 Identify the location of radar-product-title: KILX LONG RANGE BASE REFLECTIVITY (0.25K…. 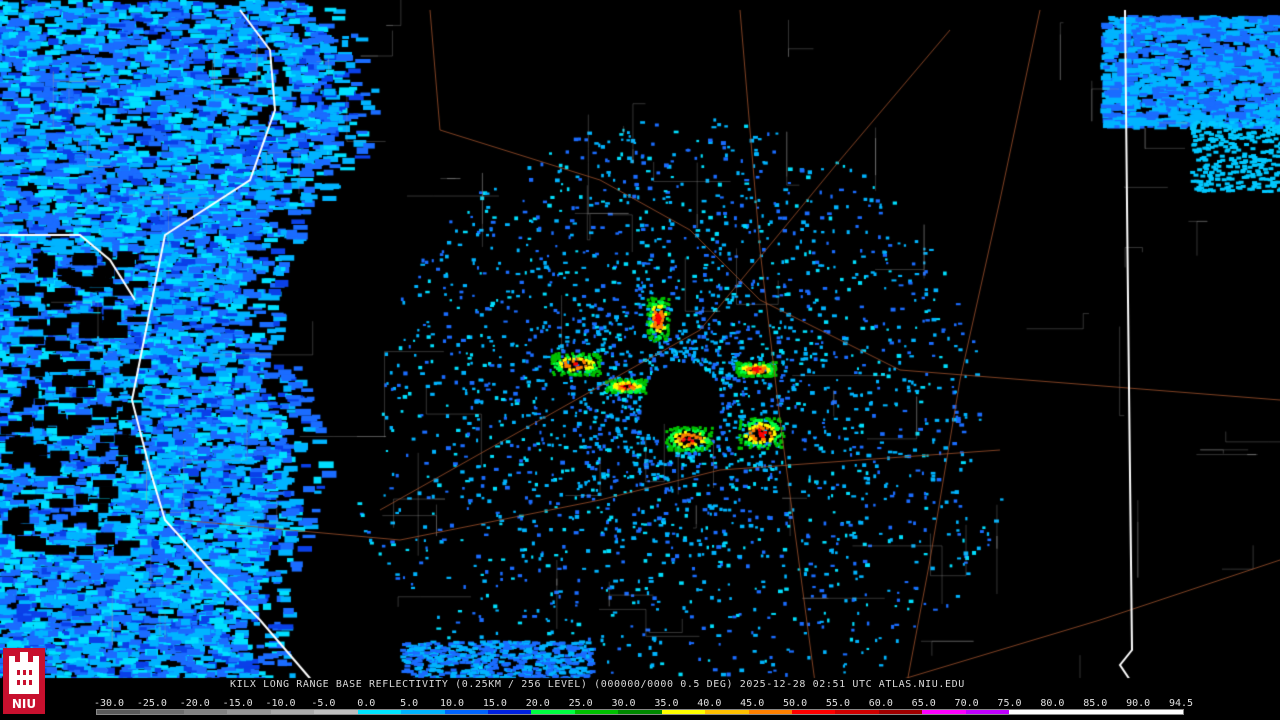
(597, 684).